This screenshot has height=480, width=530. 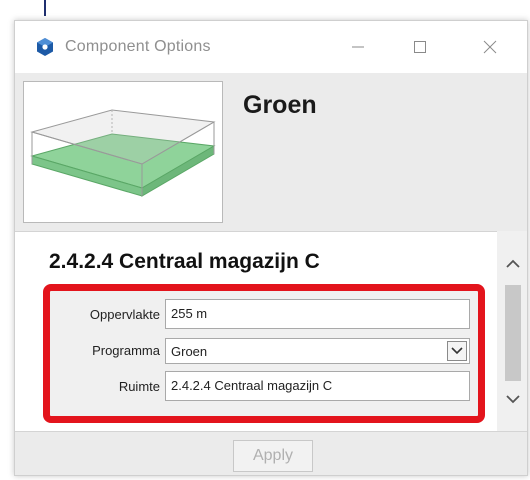 I want to click on scroll-down-icon, so click(x=513, y=399).